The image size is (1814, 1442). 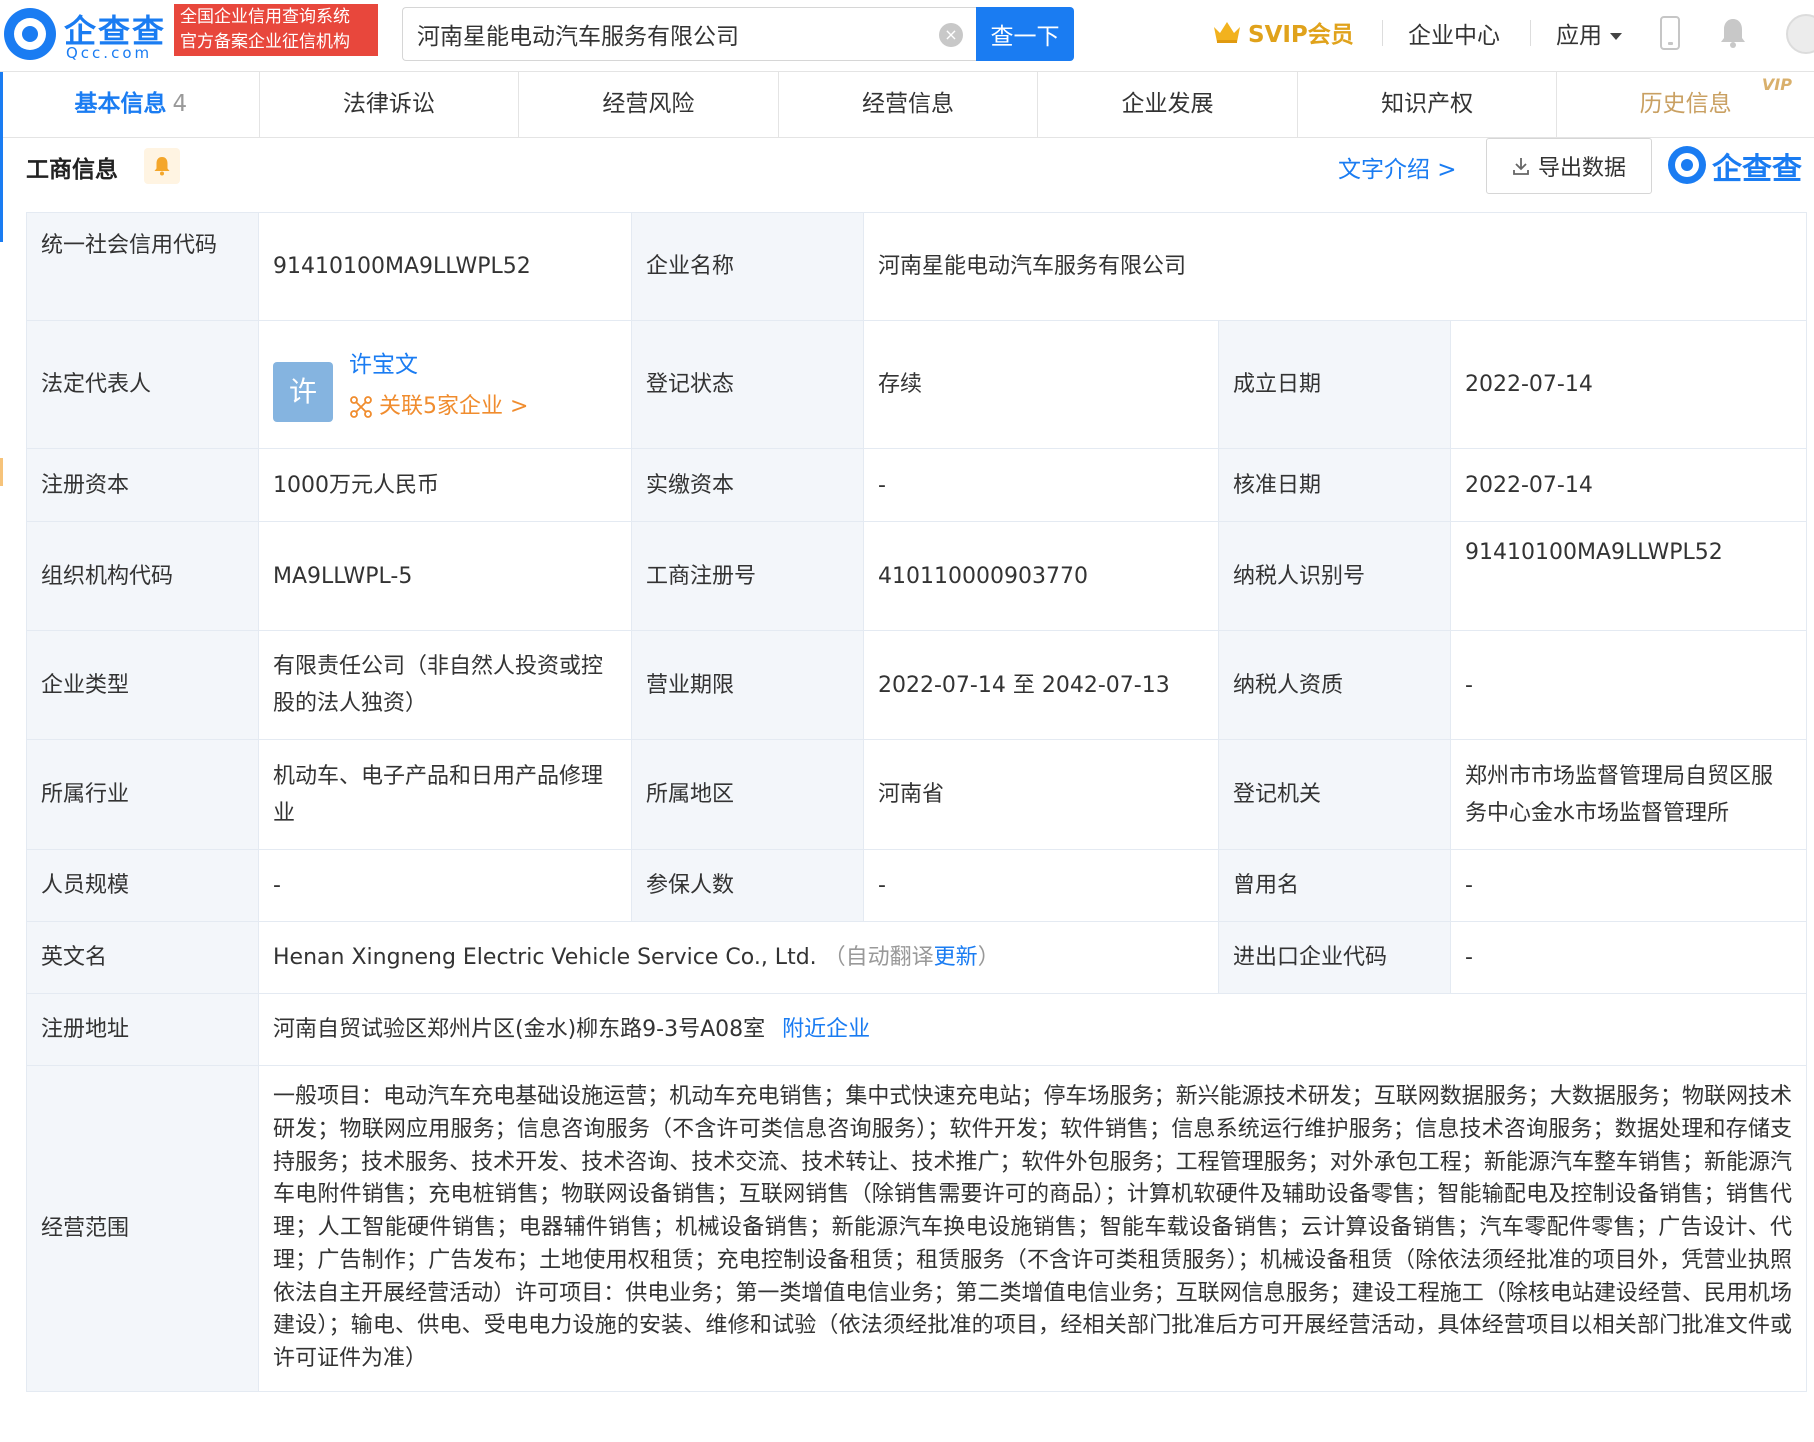 What do you see at coordinates (142, 1228) in the screenshot?
I see `scope-label: 经营范围` at bounding box center [142, 1228].